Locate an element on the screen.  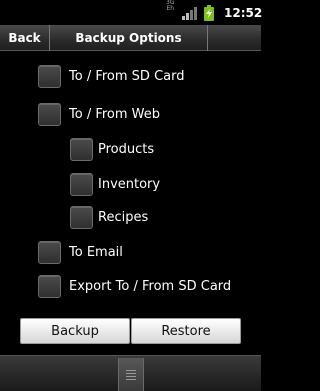
signal-strength-icon is located at coordinates (190, 12).